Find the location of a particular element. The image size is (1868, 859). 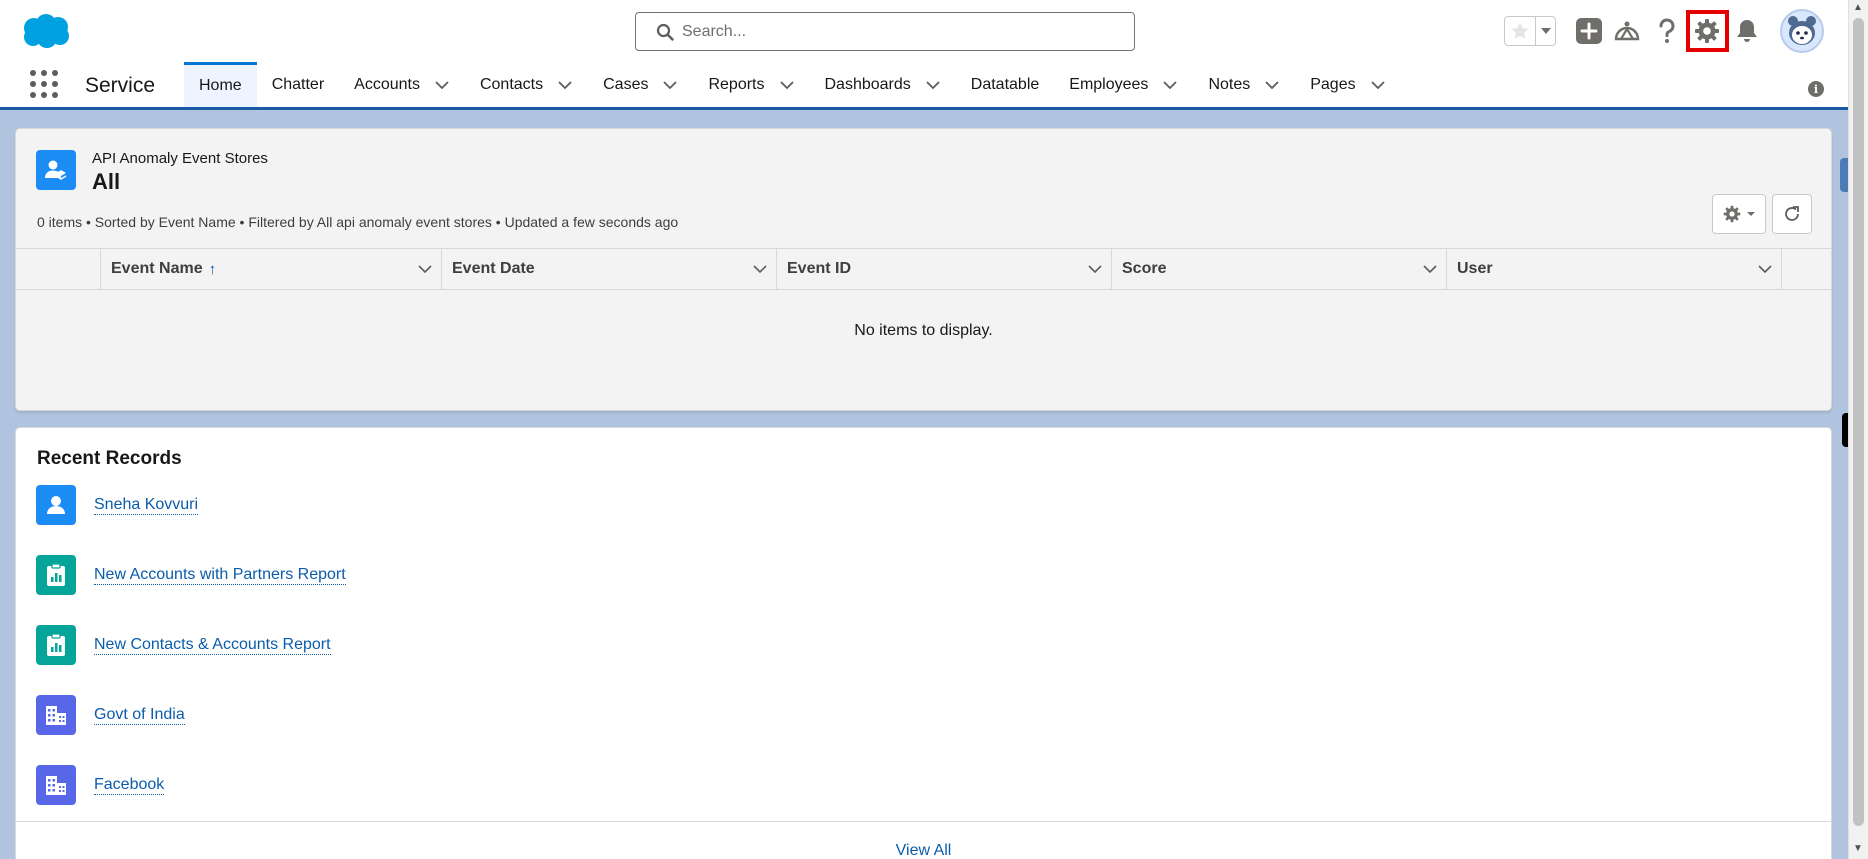

scroll-thumb is located at coordinates (1858, 422).